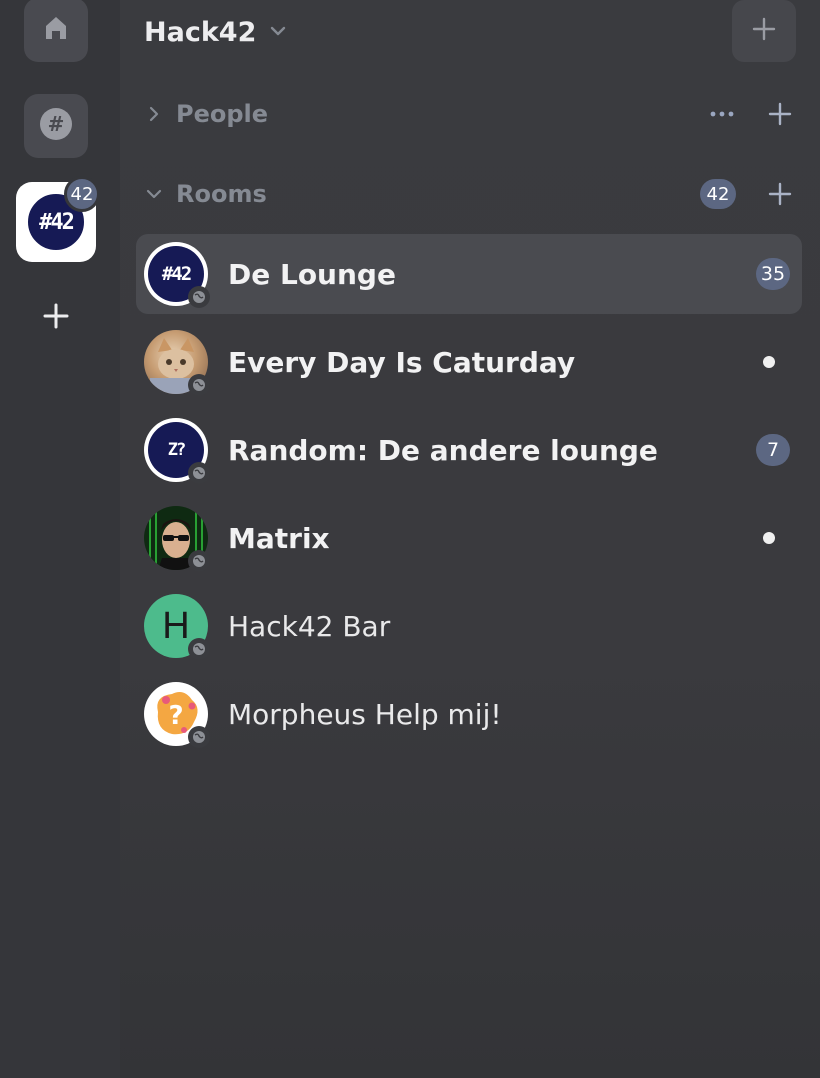 Image resolution: width=820 pixels, height=1078 pixels. What do you see at coordinates (365, 714) in the screenshot?
I see `room-name: Morpheus Help mij!` at bounding box center [365, 714].